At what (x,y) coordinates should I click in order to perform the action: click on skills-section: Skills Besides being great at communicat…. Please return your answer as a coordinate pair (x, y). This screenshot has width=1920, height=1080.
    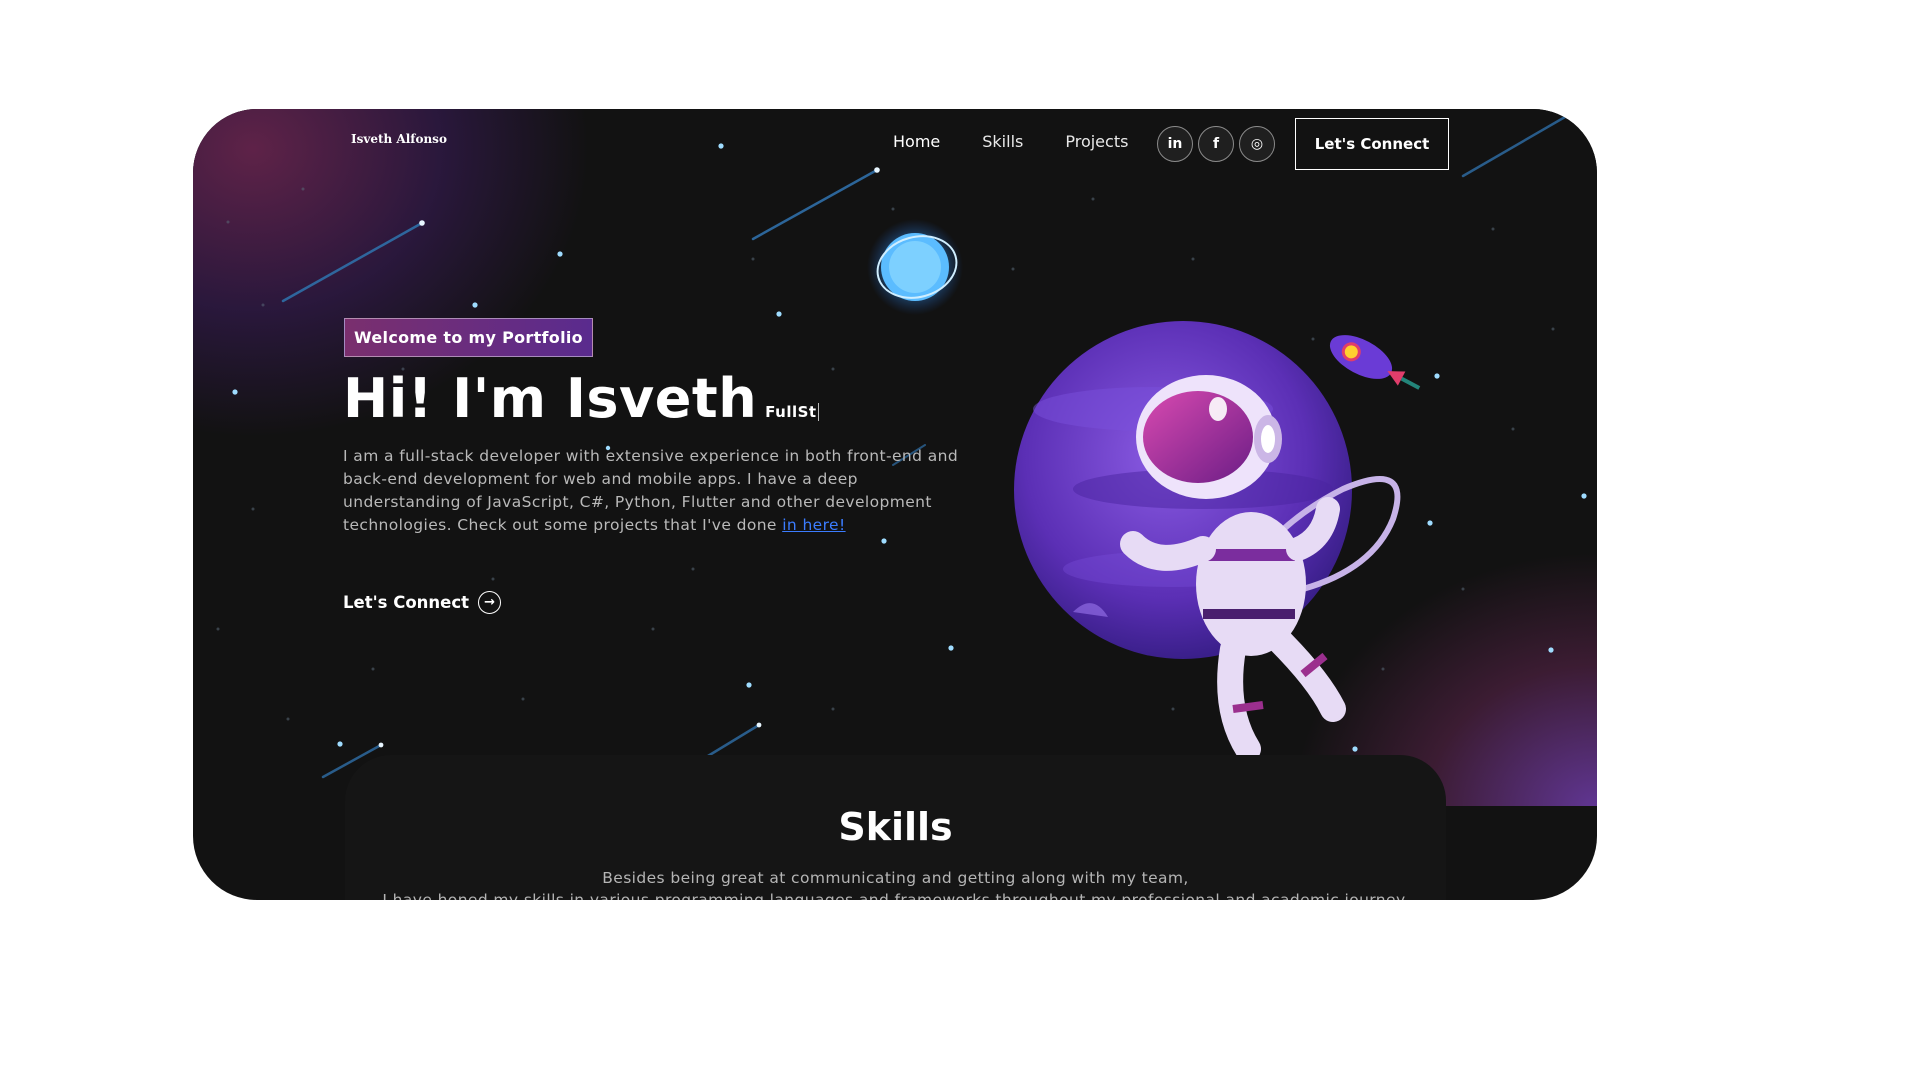
    Looking at the image, I should click on (895, 827).